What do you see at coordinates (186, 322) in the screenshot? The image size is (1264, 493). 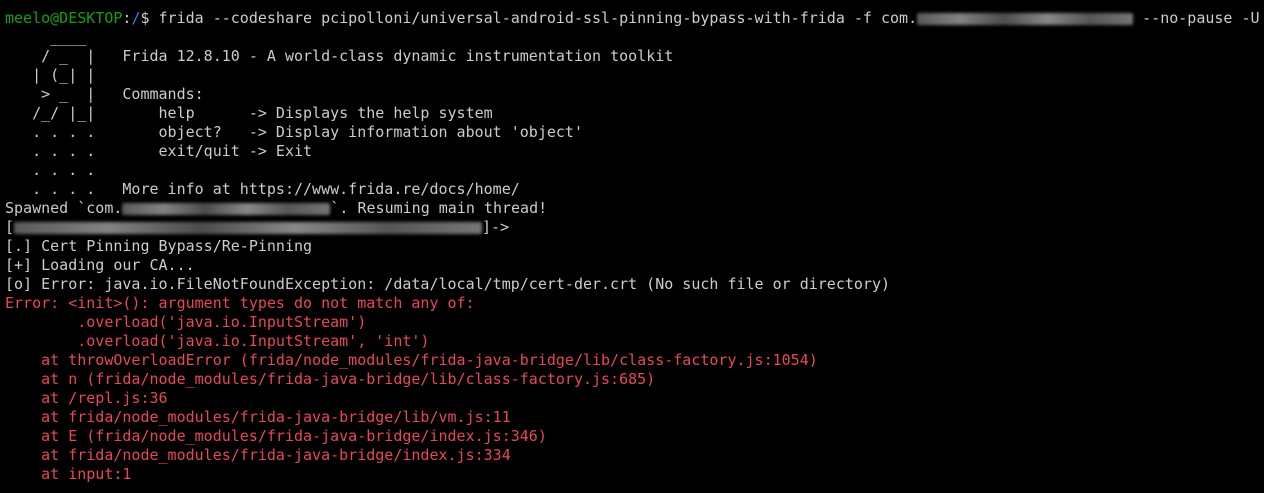 I see `error-line: .overload('java.io.InputStream')` at bounding box center [186, 322].